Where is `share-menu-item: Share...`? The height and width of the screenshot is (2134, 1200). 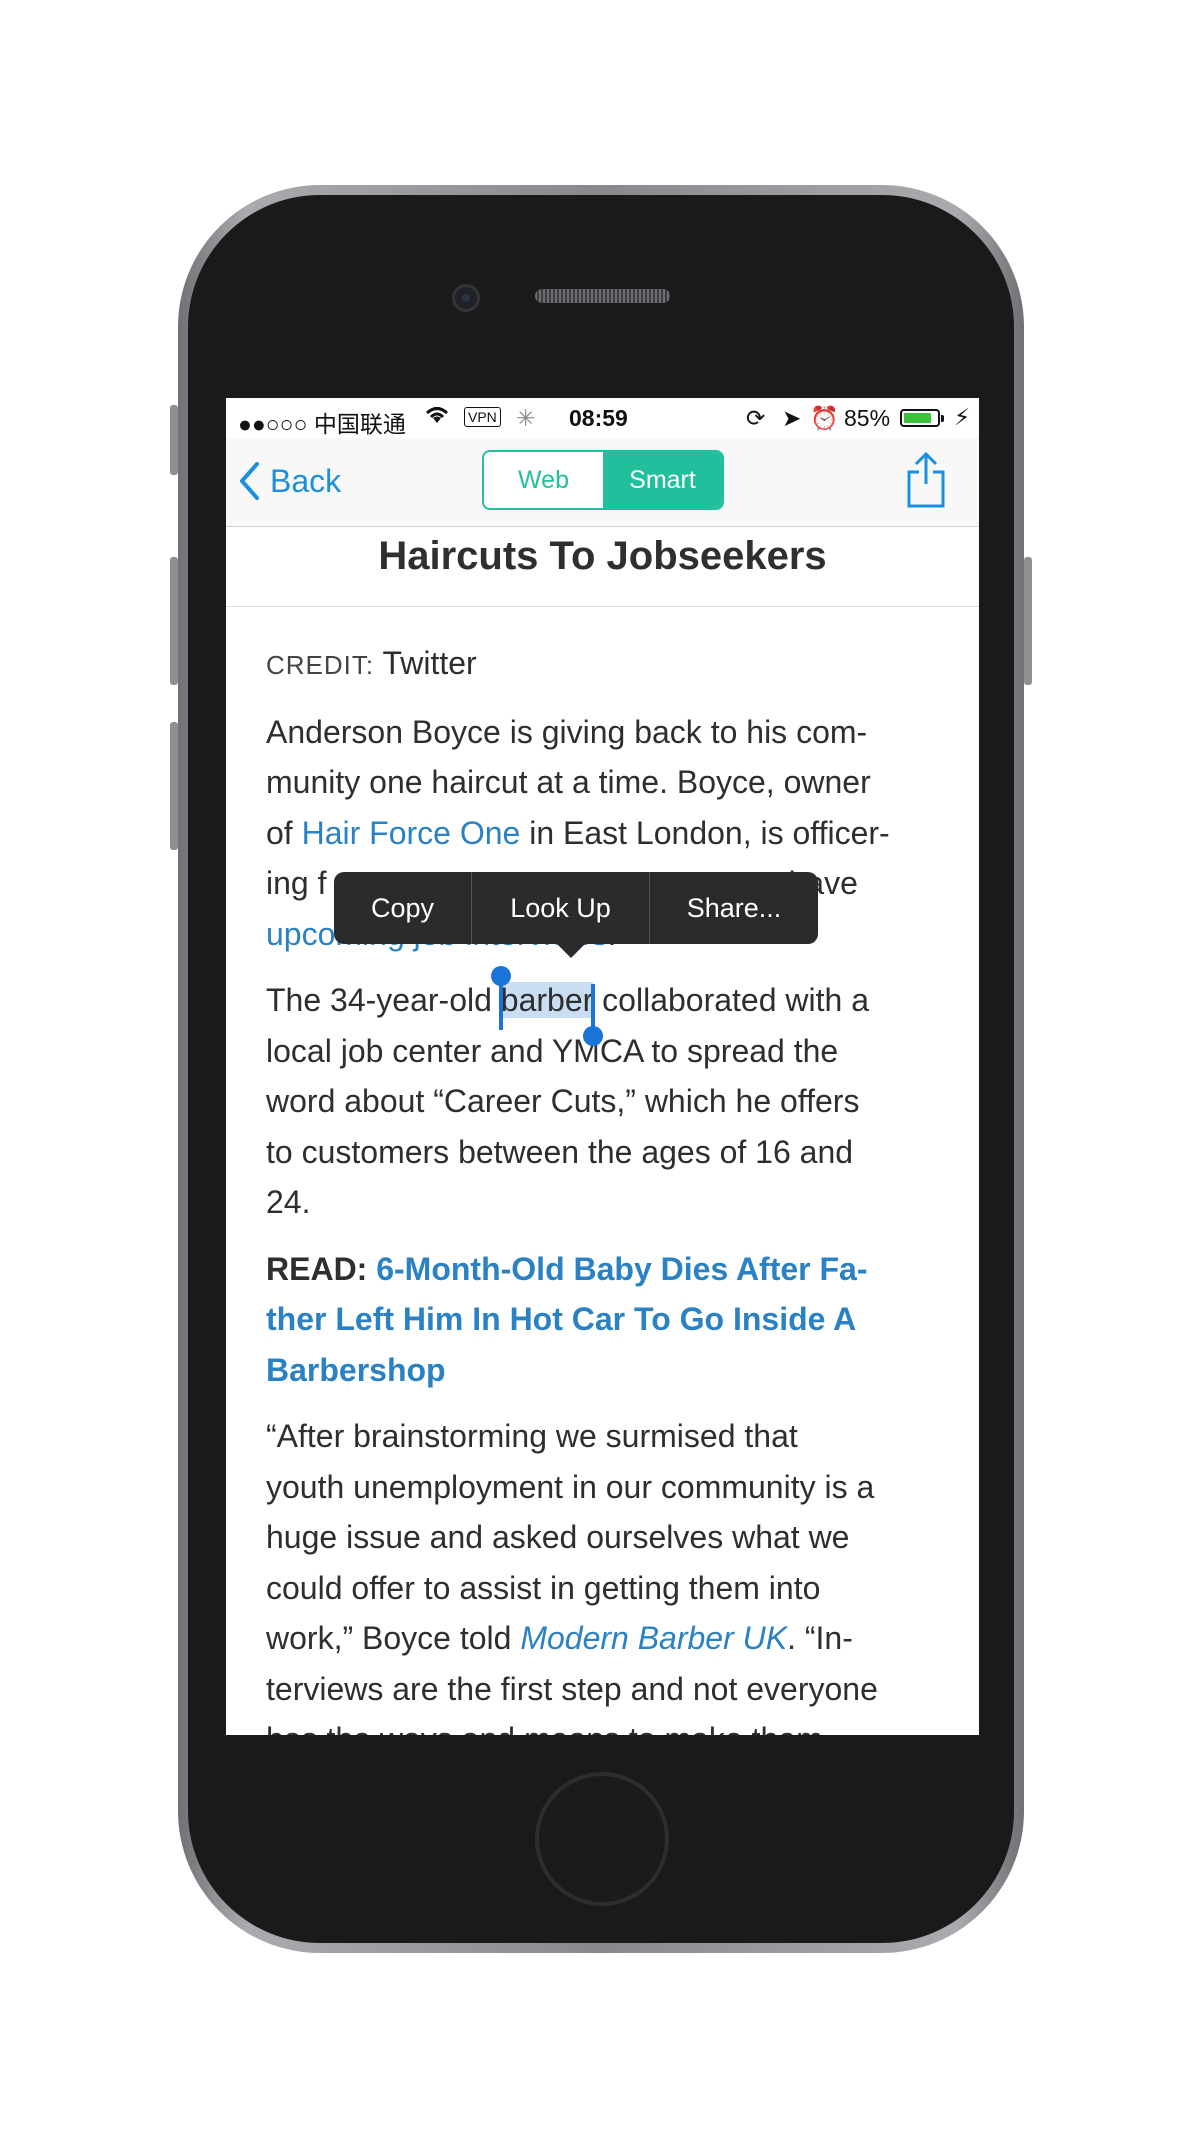 share-menu-item: Share... is located at coordinates (734, 908).